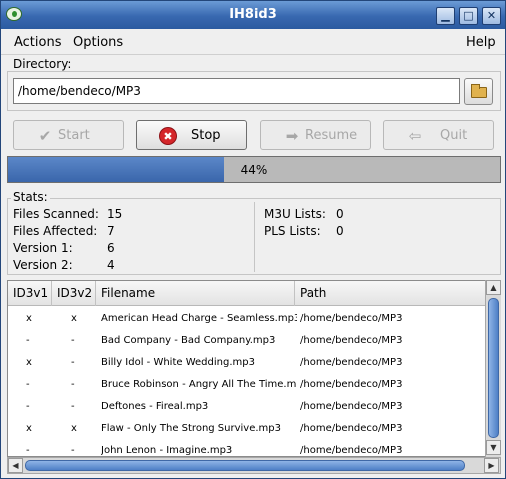 This screenshot has width=506, height=479. I want to click on menu-actions: Actions, so click(38, 42).